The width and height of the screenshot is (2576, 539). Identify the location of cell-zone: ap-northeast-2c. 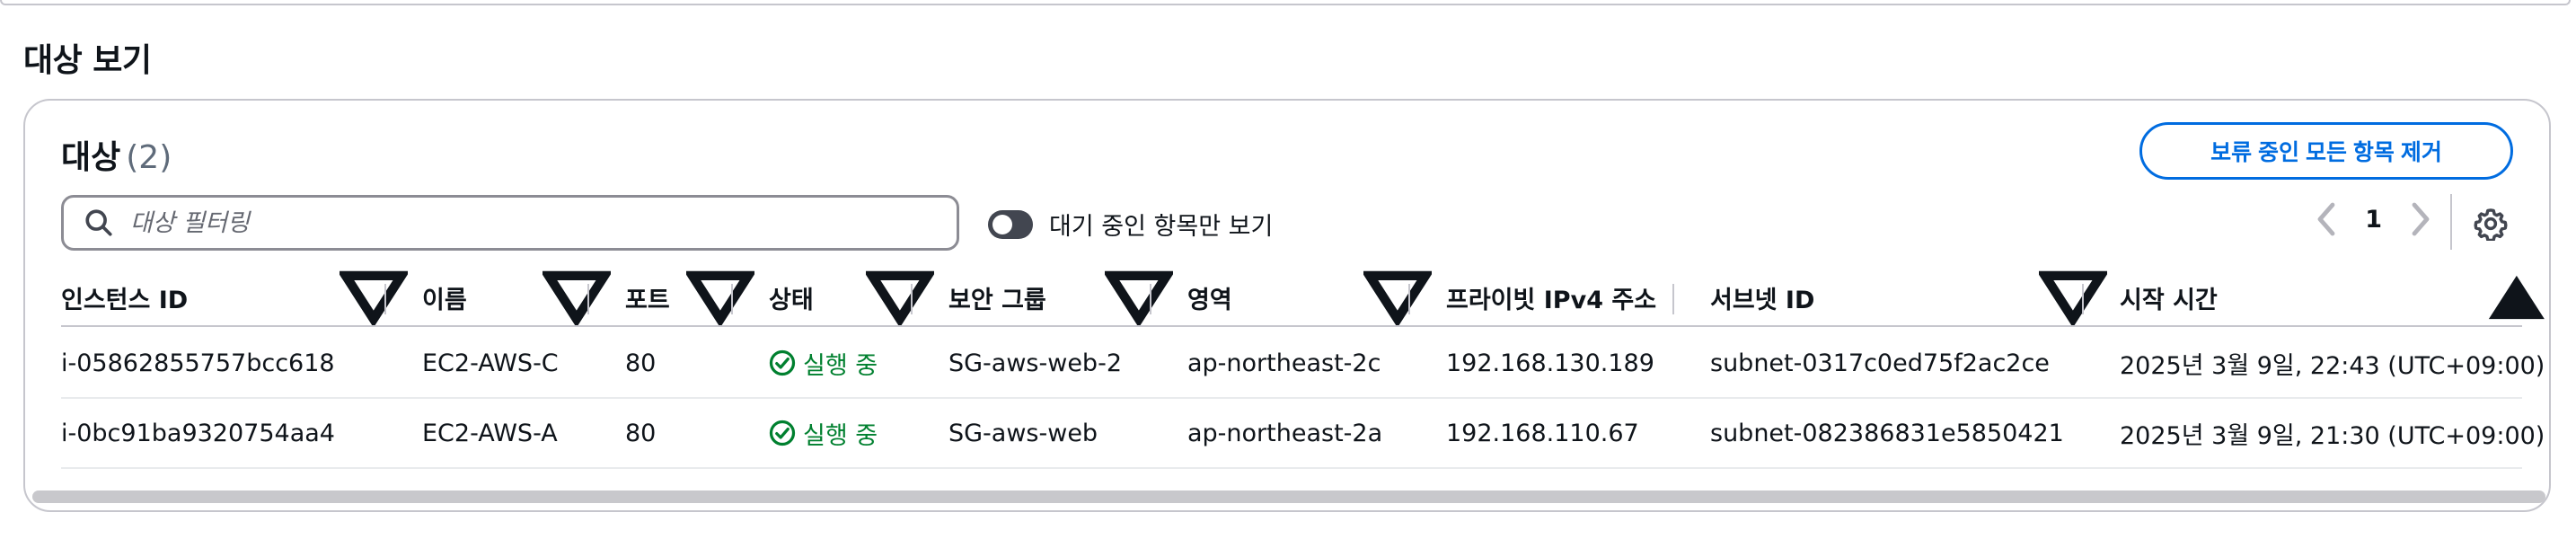
(1284, 363).